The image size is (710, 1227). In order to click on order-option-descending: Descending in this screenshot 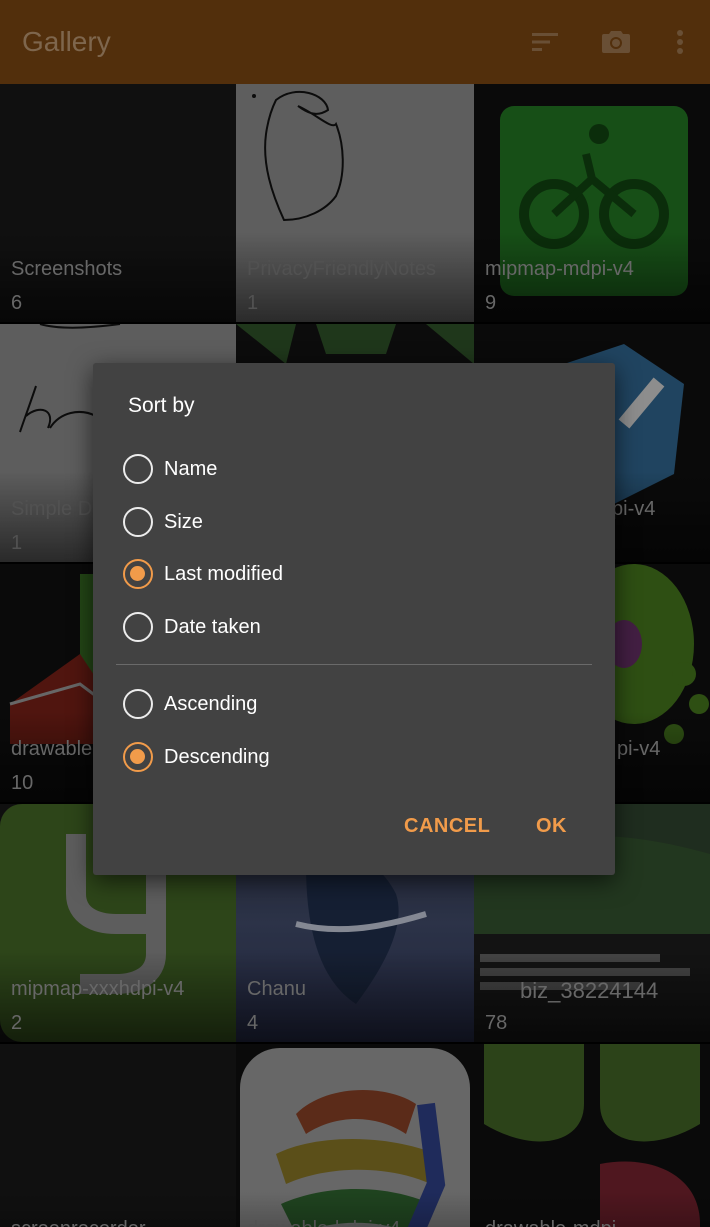, I will do `click(196, 757)`.